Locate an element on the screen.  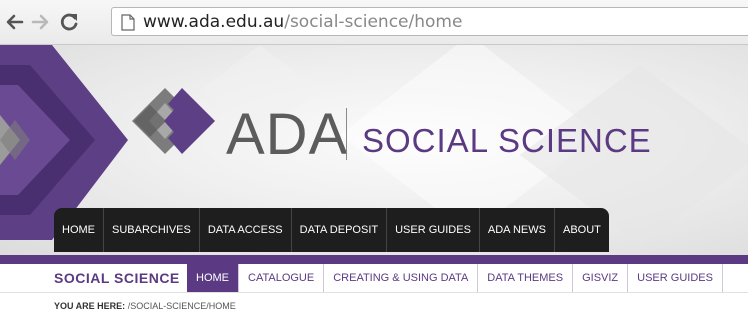
main-nav-ada-news: ADA NEWS is located at coordinates (517, 230).